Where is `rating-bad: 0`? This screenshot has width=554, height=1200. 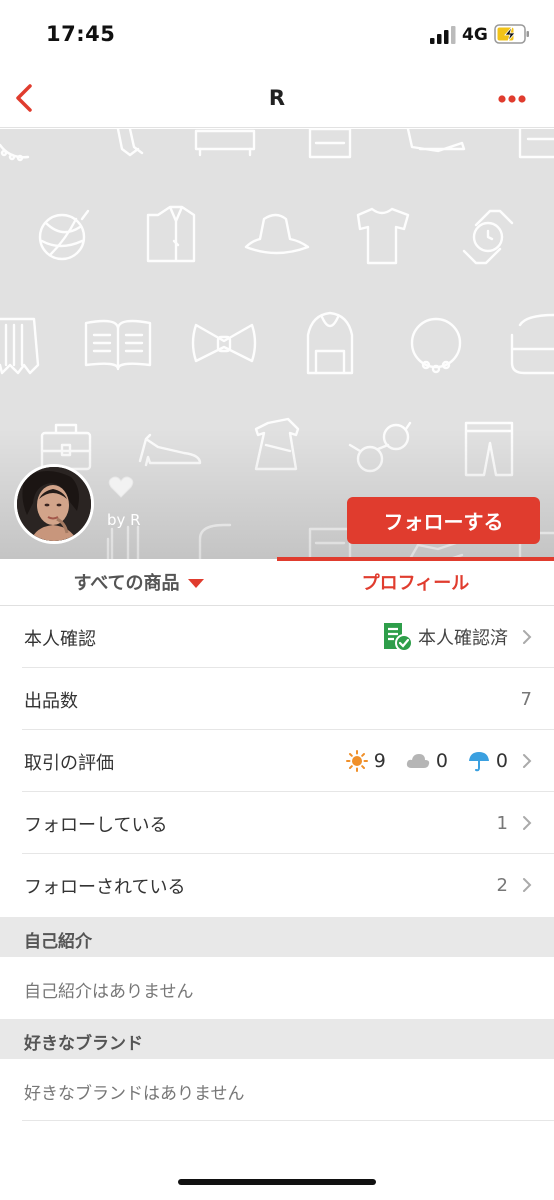
rating-bad: 0 is located at coordinates (488, 761).